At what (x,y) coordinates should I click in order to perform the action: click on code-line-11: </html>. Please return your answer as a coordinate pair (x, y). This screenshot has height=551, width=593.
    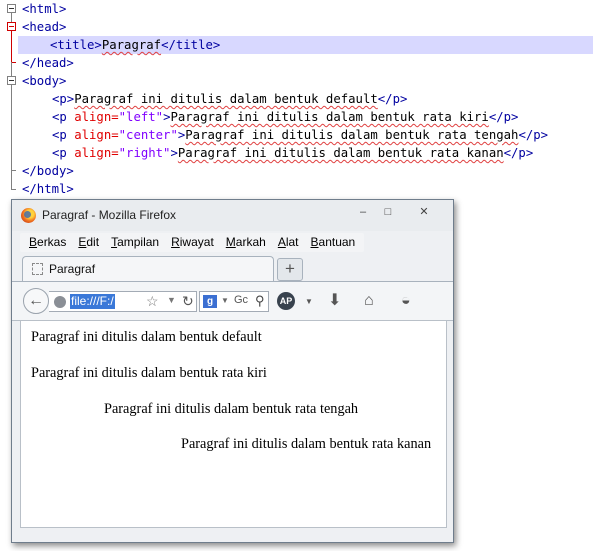
    Looking at the image, I should click on (48, 189).